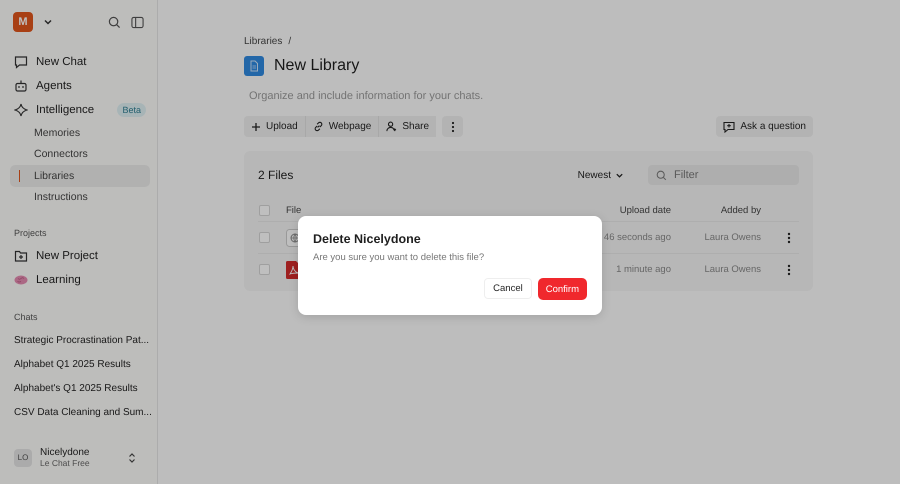 The width and height of the screenshot is (900, 484). Describe the element at coordinates (80, 280) in the screenshot. I see `project-item: Learning` at that location.